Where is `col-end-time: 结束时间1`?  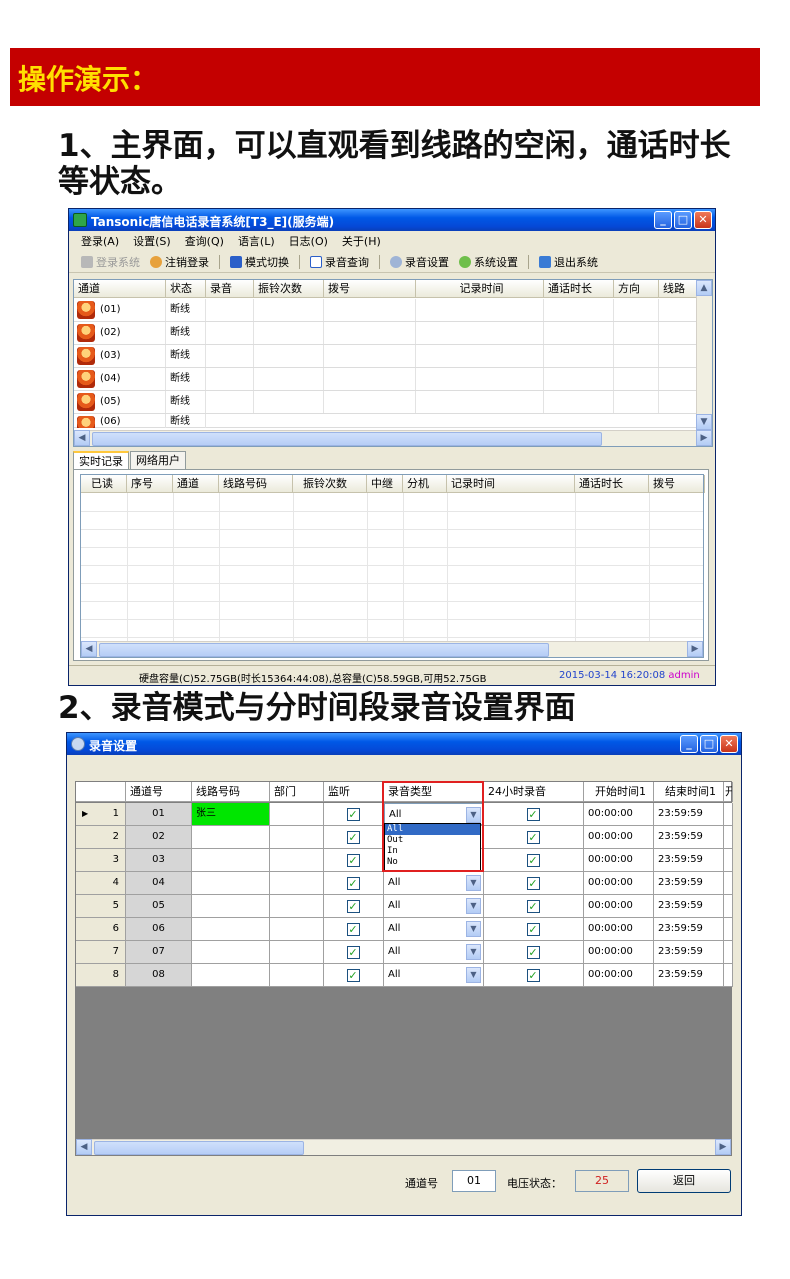 col-end-time: 结束时间1 is located at coordinates (689, 792).